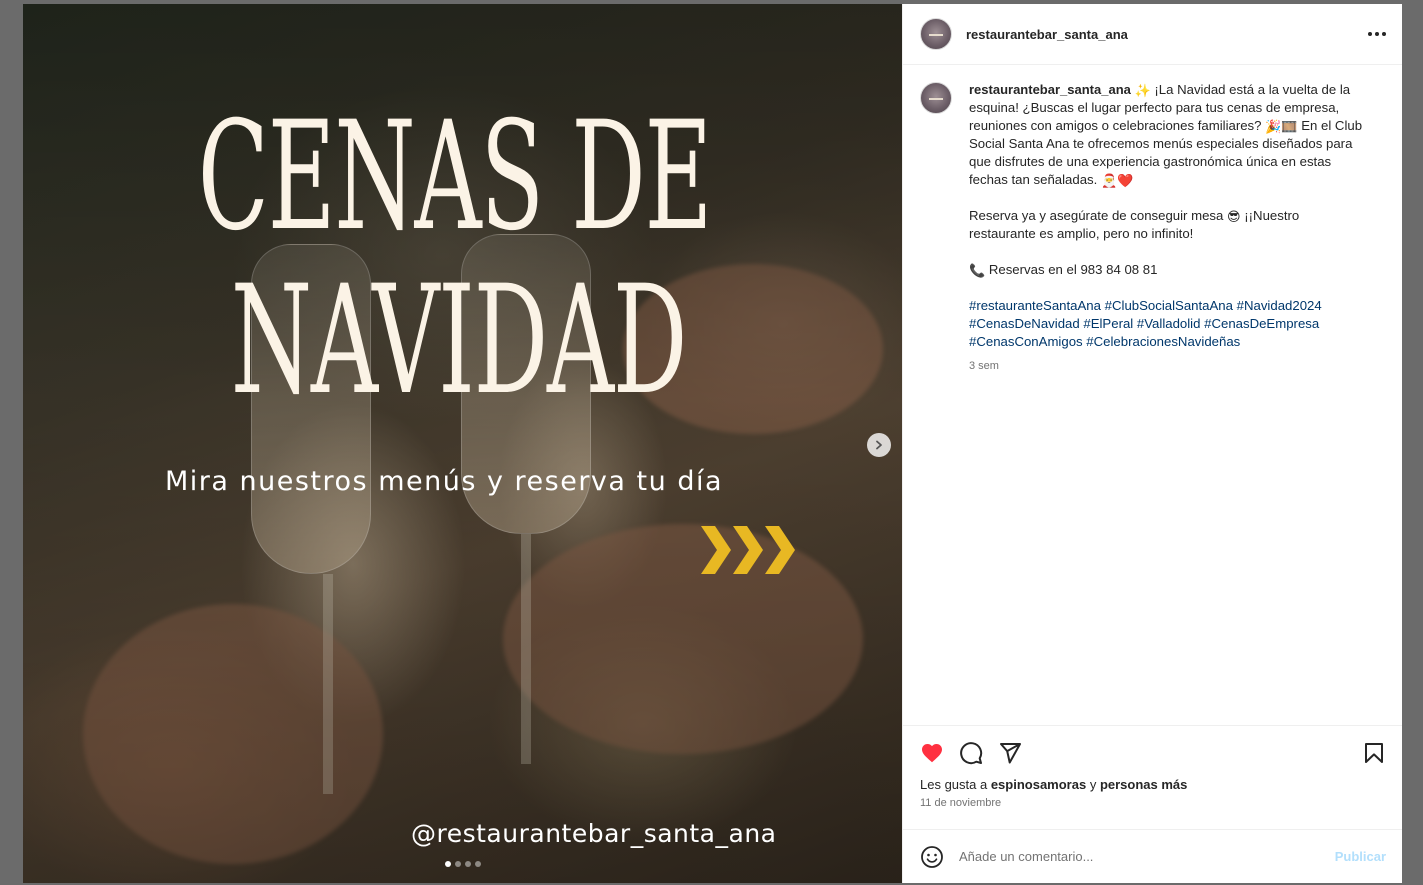 The image size is (1423, 885). I want to click on party-popper-icon: 🎉, so click(1273, 126).